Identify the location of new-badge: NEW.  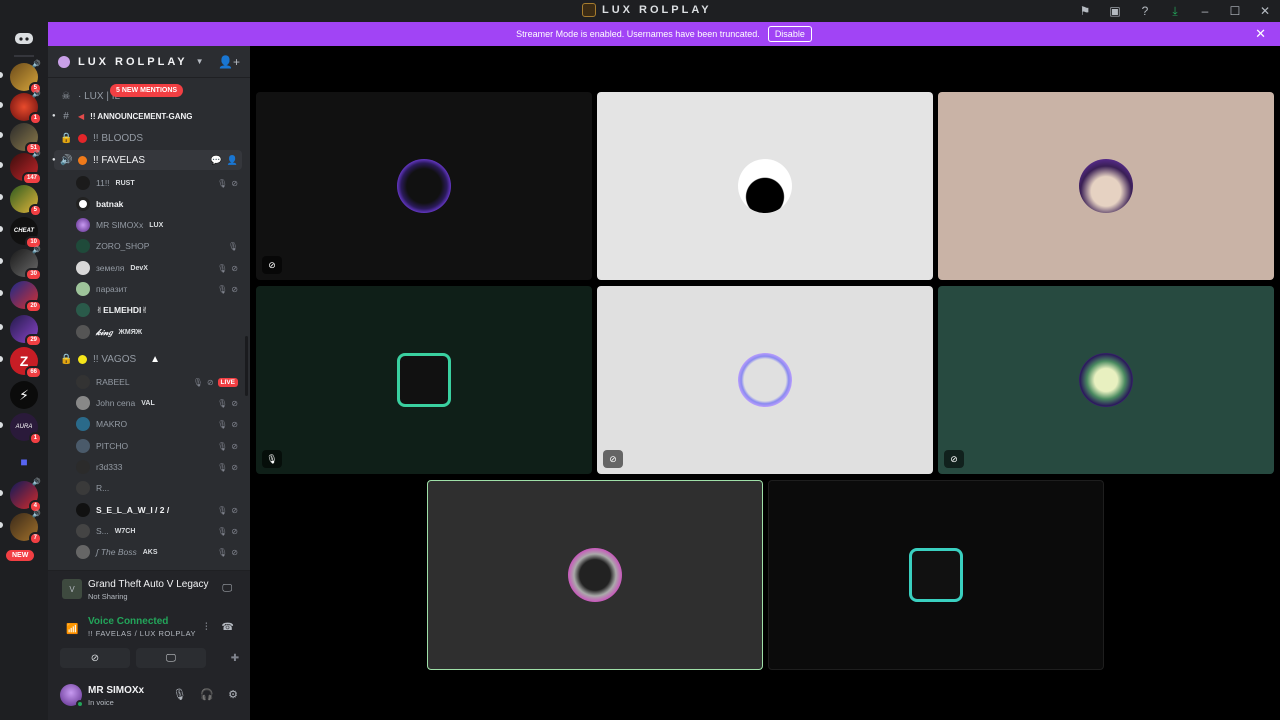
(20, 555).